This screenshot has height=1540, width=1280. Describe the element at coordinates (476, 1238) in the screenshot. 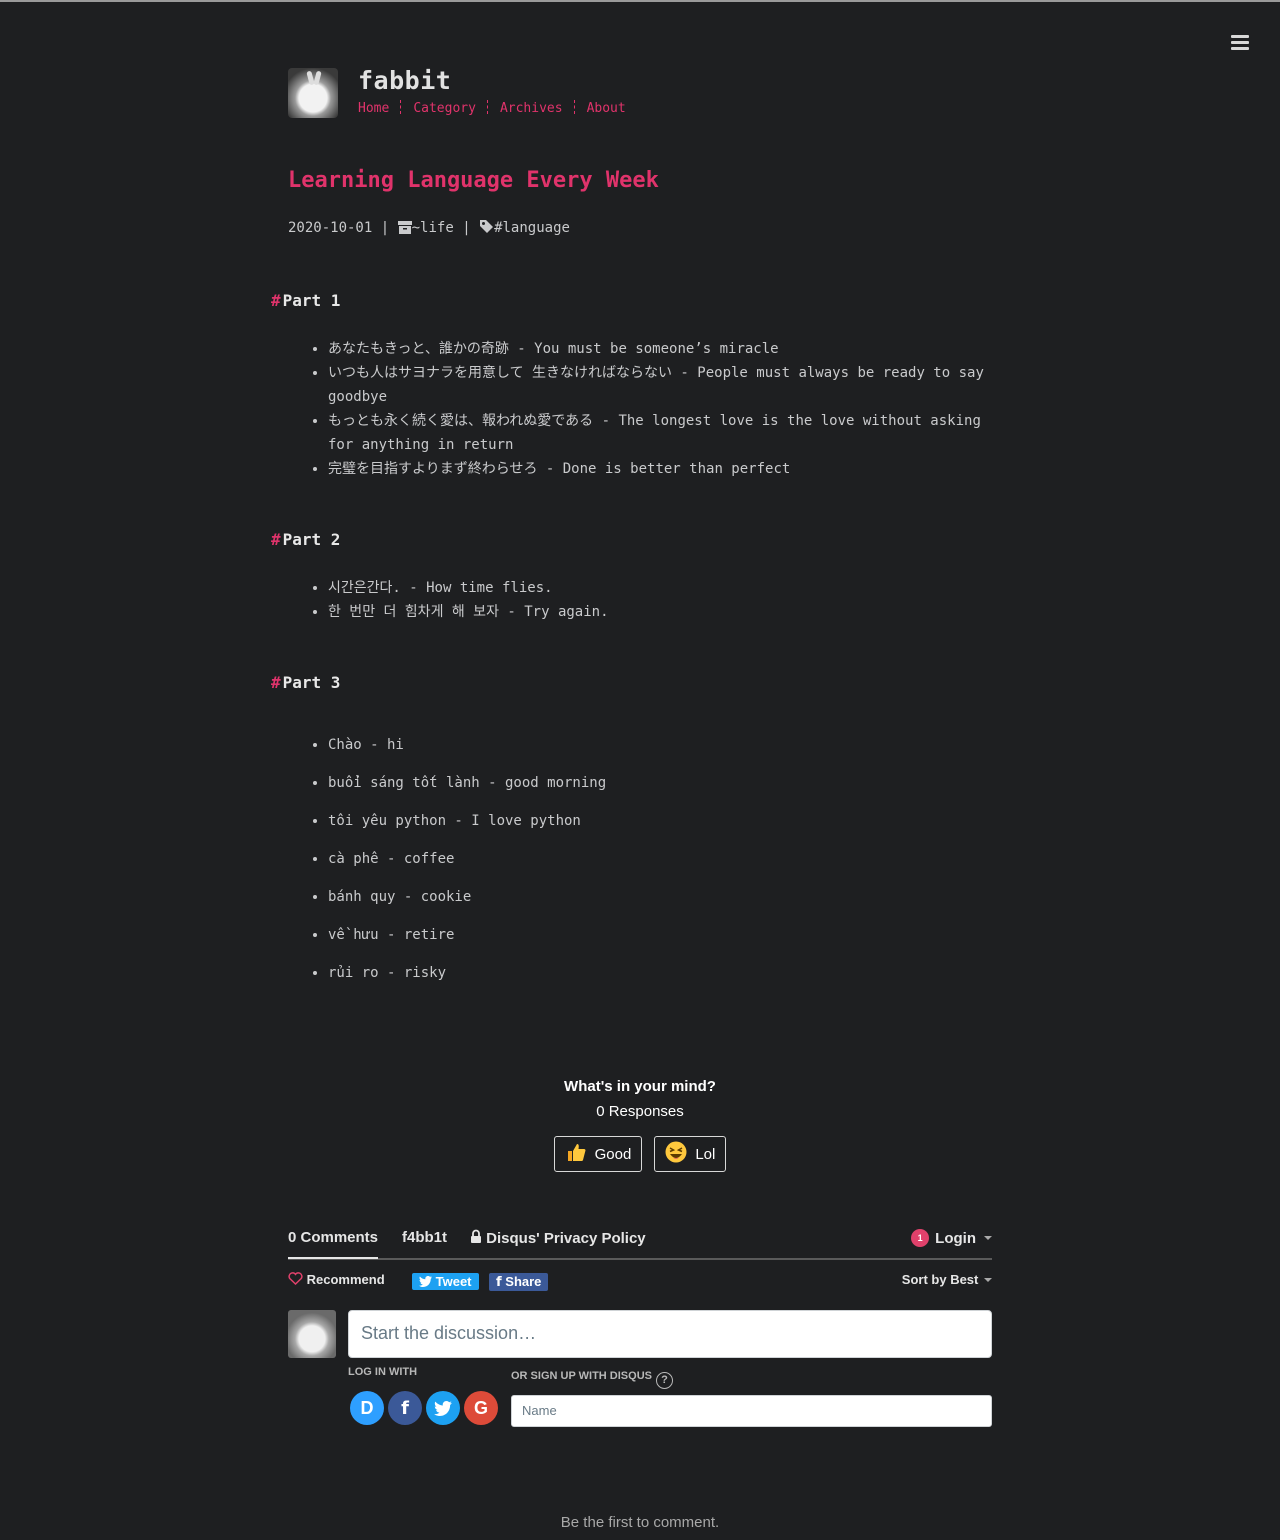

I see `lock-icon` at that location.